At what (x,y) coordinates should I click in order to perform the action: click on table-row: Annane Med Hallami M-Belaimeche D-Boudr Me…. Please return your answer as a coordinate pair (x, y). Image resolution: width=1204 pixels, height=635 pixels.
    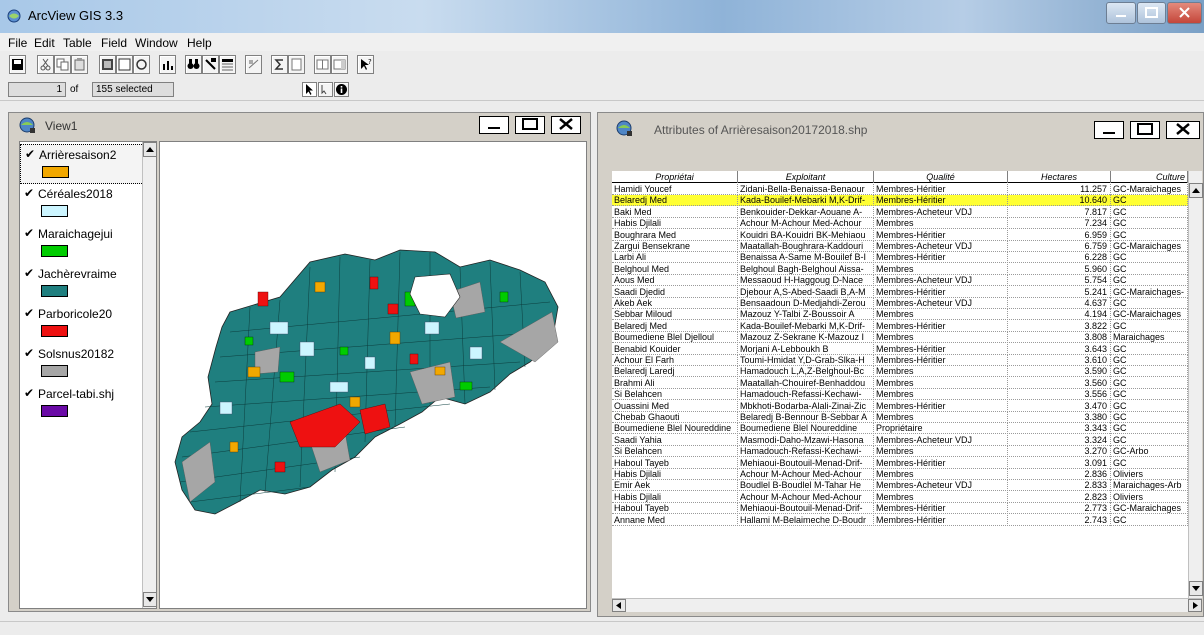
    Looking at the image, I should click on (900, 520).